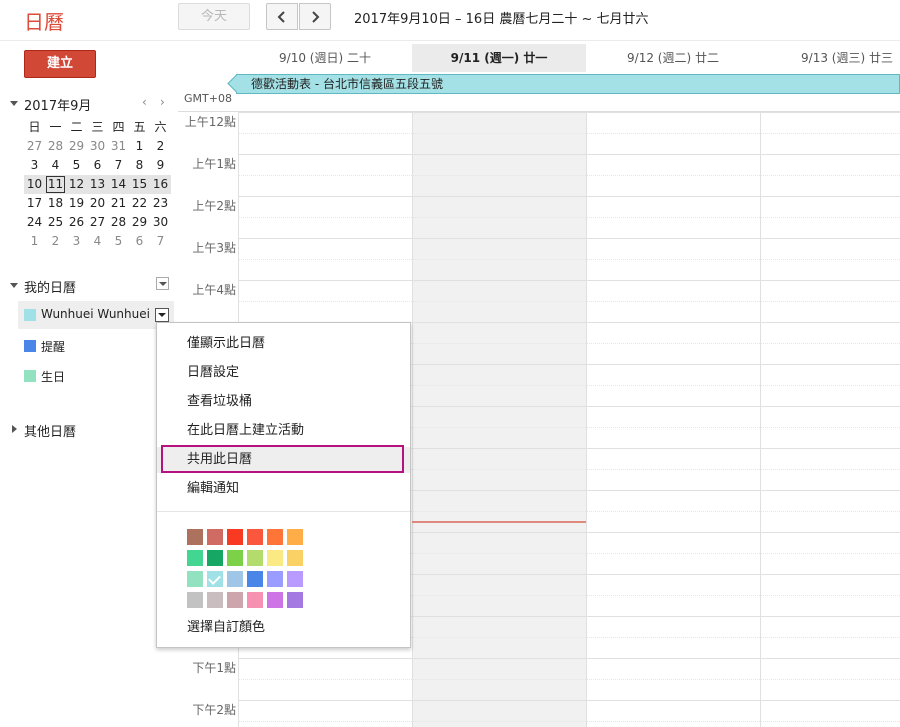  What do you see at coordinates (162, 315) in the screenshot?
I see `calendar-menu-dropdown-icon` at bounding box center [162, 315].